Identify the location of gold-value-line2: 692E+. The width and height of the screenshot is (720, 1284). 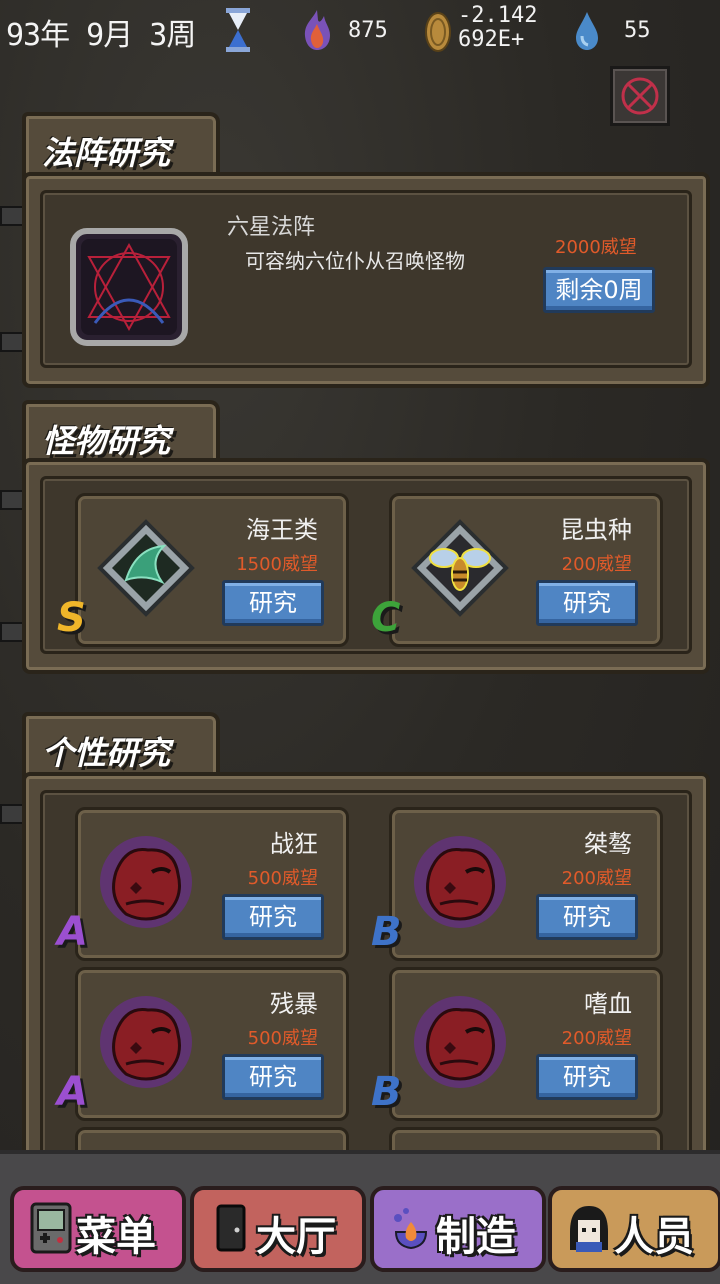
(491, 39).